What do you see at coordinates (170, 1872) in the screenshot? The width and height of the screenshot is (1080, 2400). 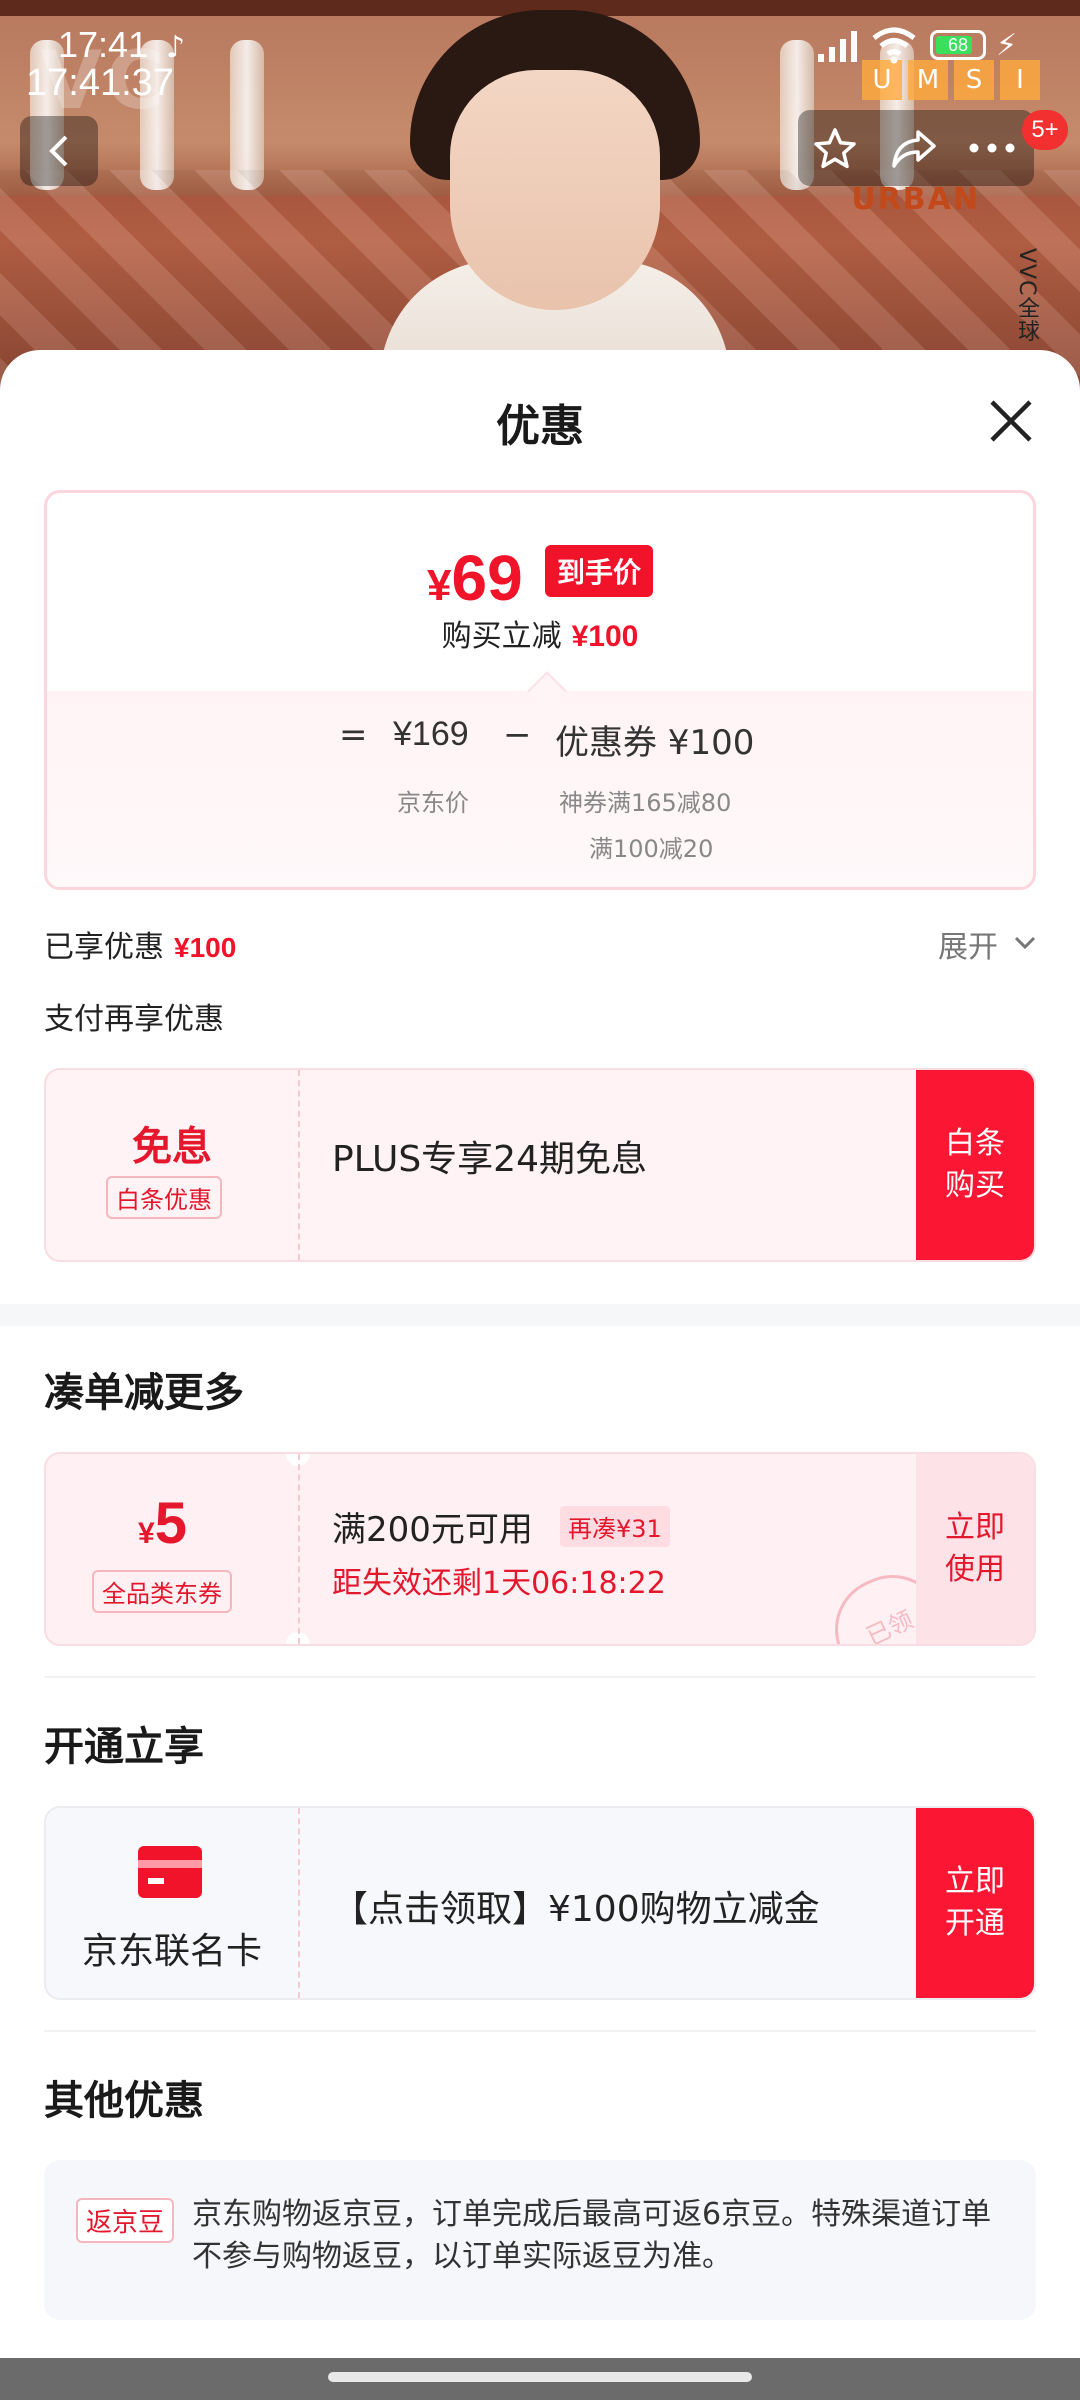 I see `credit-card-icon` at bounding box center [170, 1872].